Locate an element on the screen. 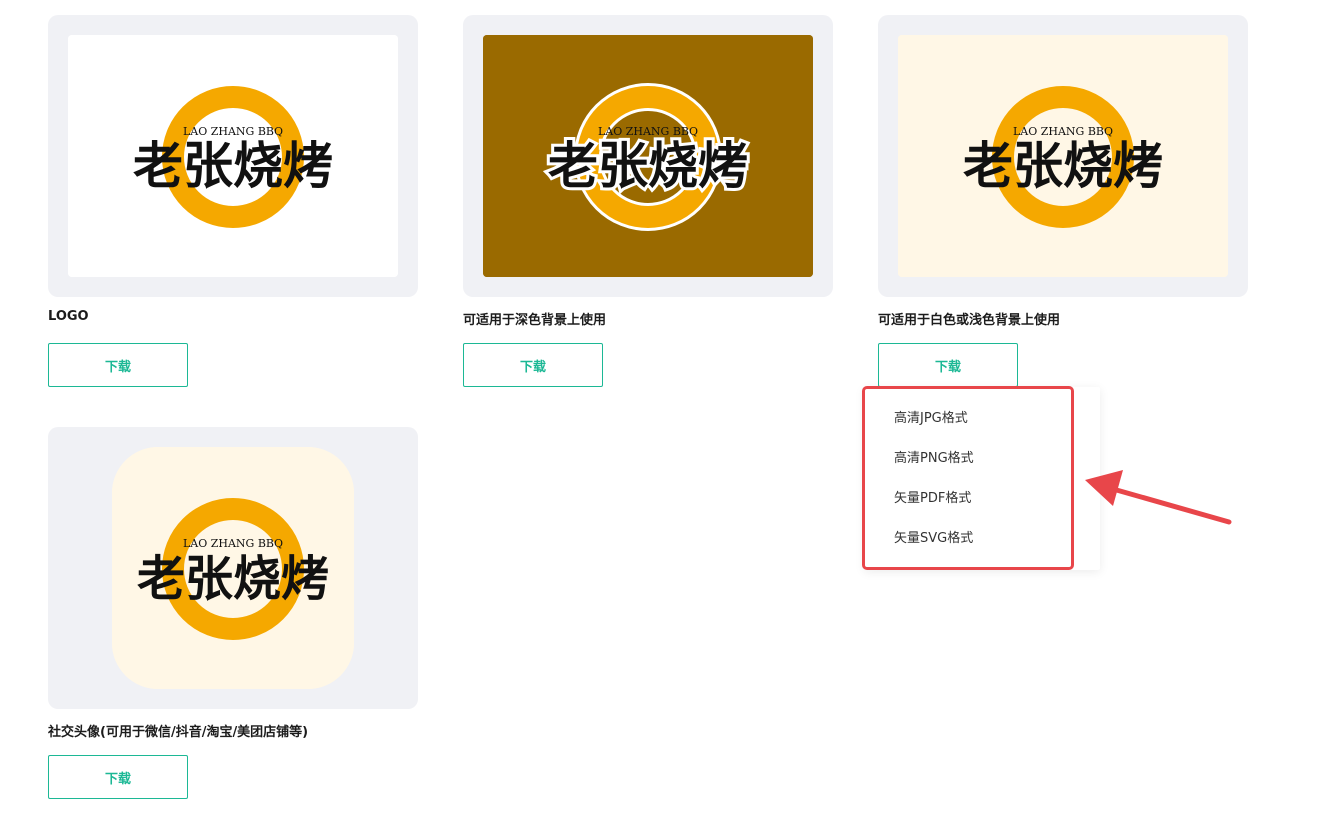 The width and height of the screenshot is (1319, 830). logo-preview: LAO ZHANG BBQ 老张烧烤 老张烧烤 is located at coordinates (648, 156).